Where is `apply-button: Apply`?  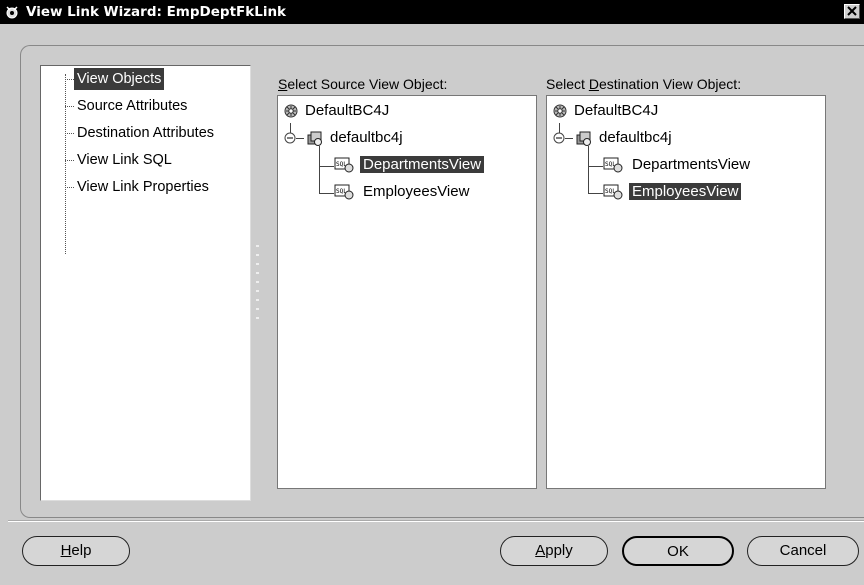 apply-button: Apply is located at coordinates (554, 551).